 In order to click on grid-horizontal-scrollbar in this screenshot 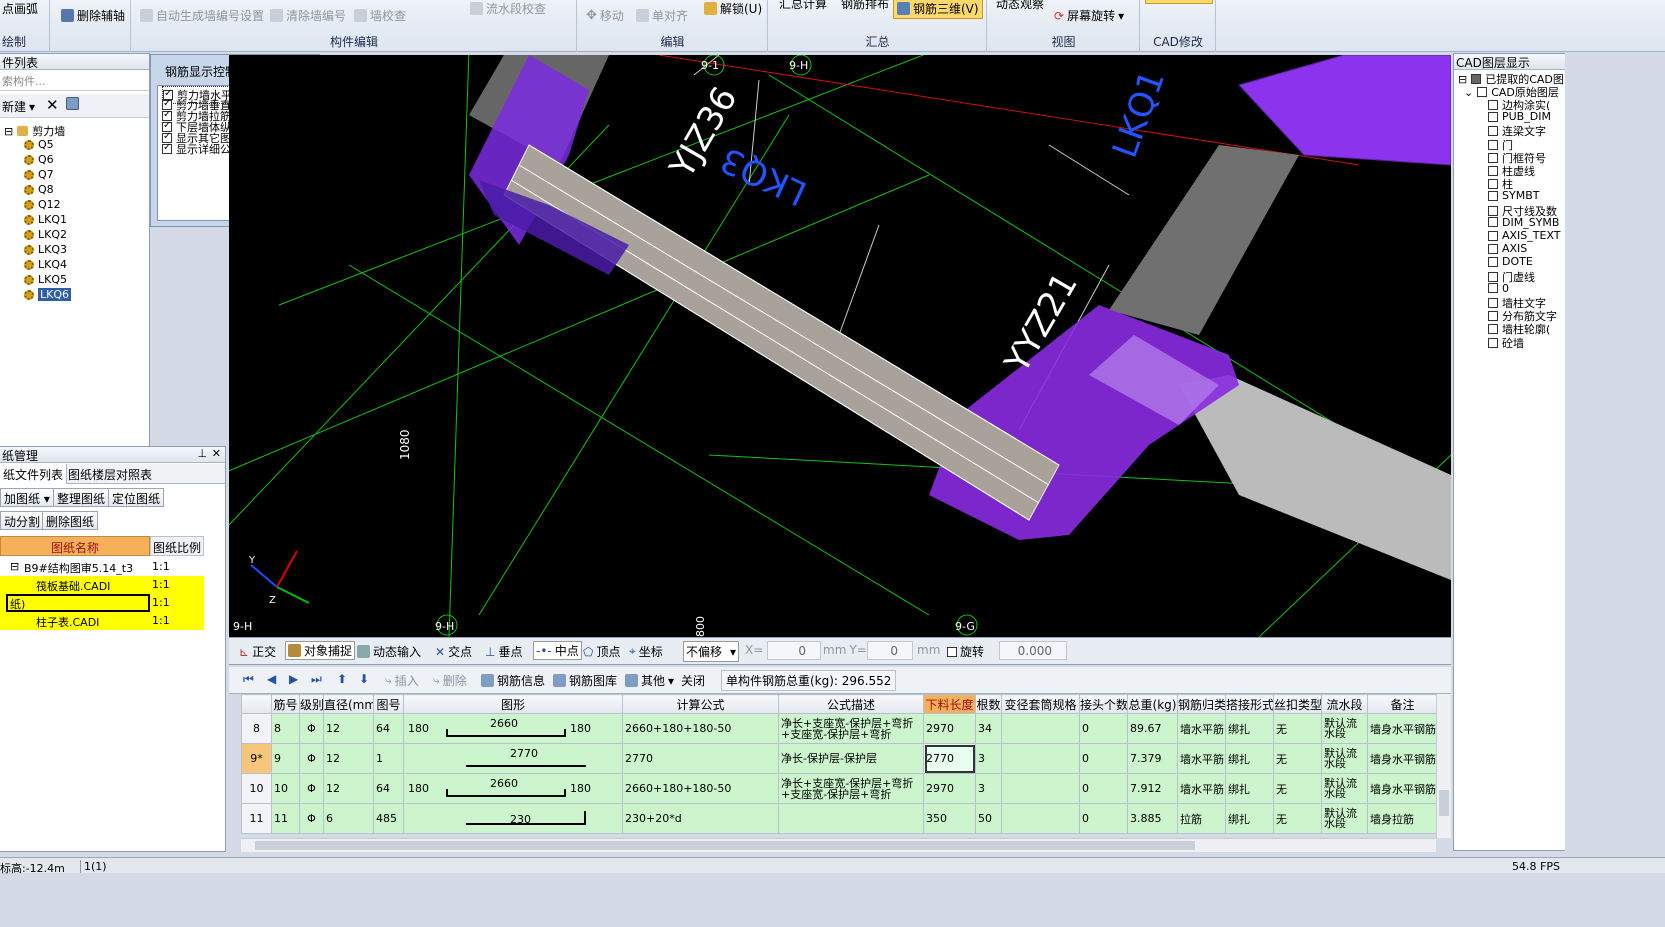, I will do `click(838, 845)`.